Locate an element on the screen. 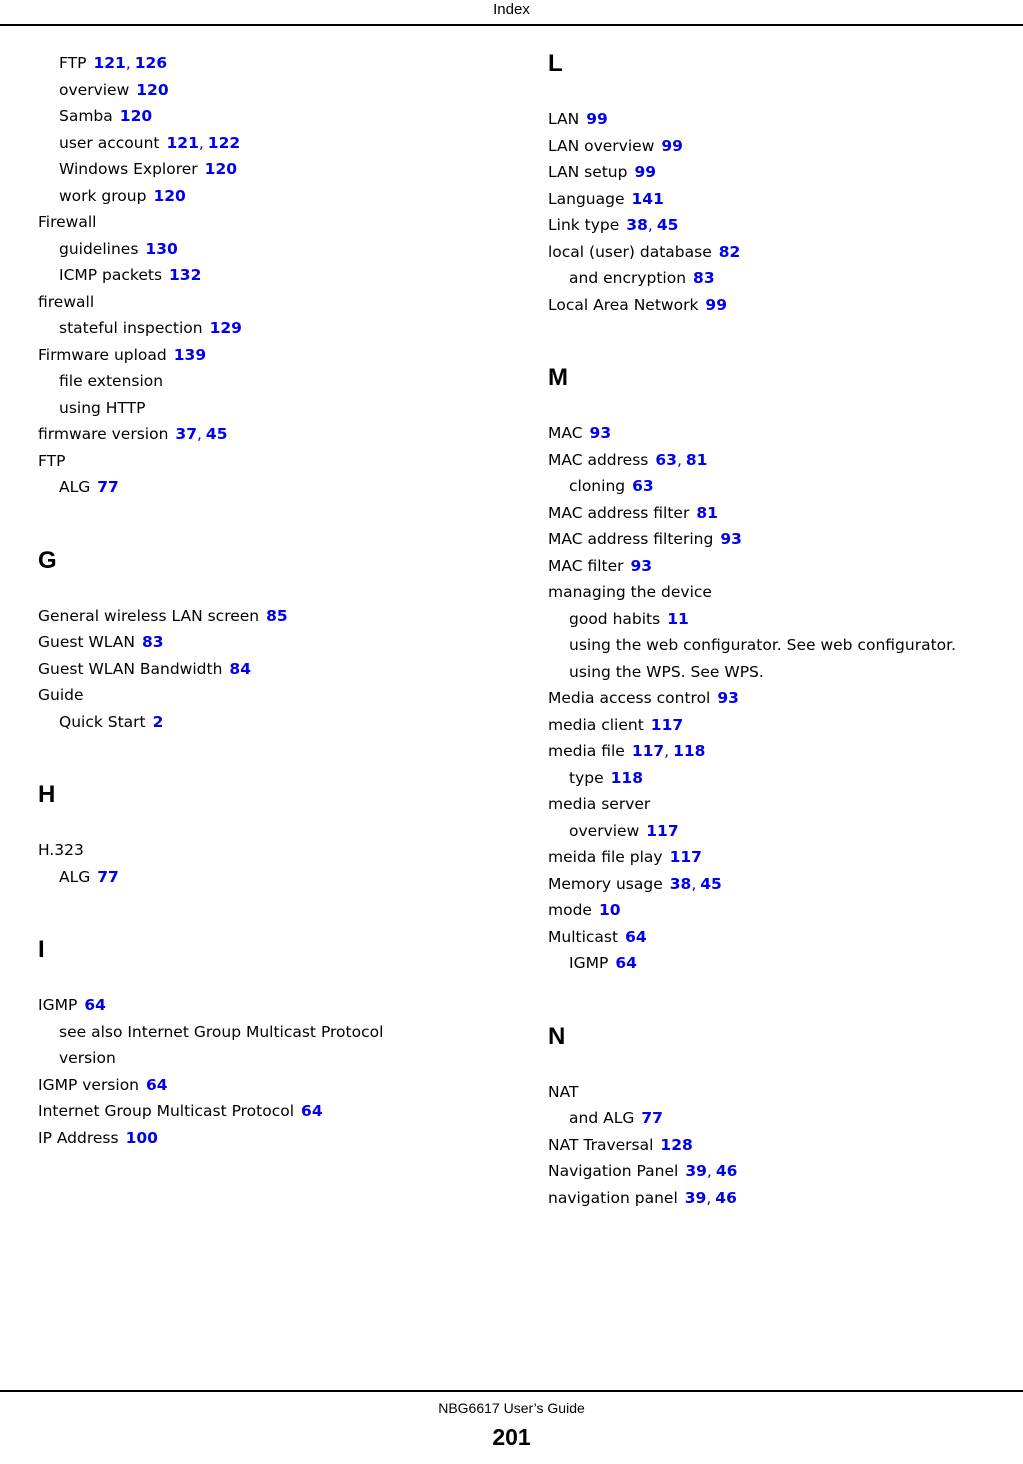 This screenshot has width=1023, height=1464. index-entry-page-refs: 63, 81 is located at coordinates (681, 460).